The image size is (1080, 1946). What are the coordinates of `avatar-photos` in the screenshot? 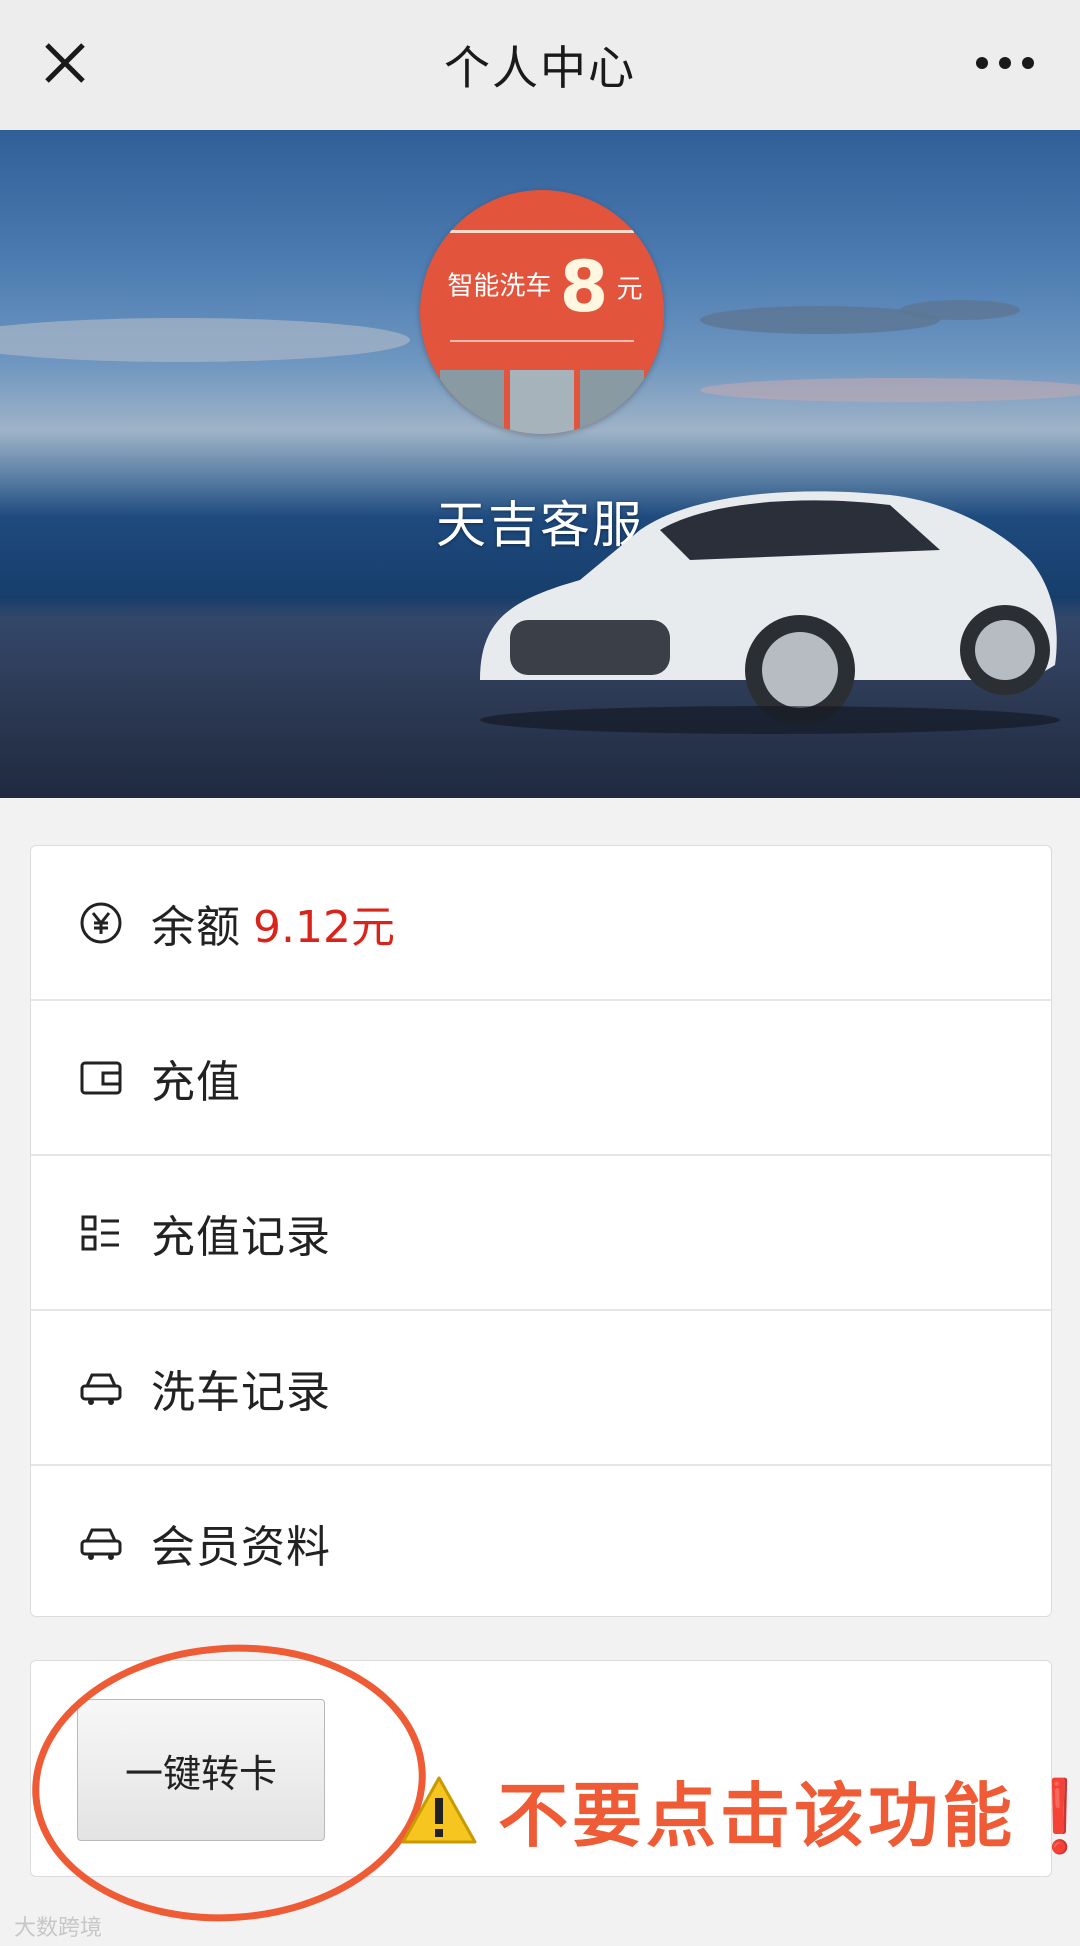 It's located at (542, 402).